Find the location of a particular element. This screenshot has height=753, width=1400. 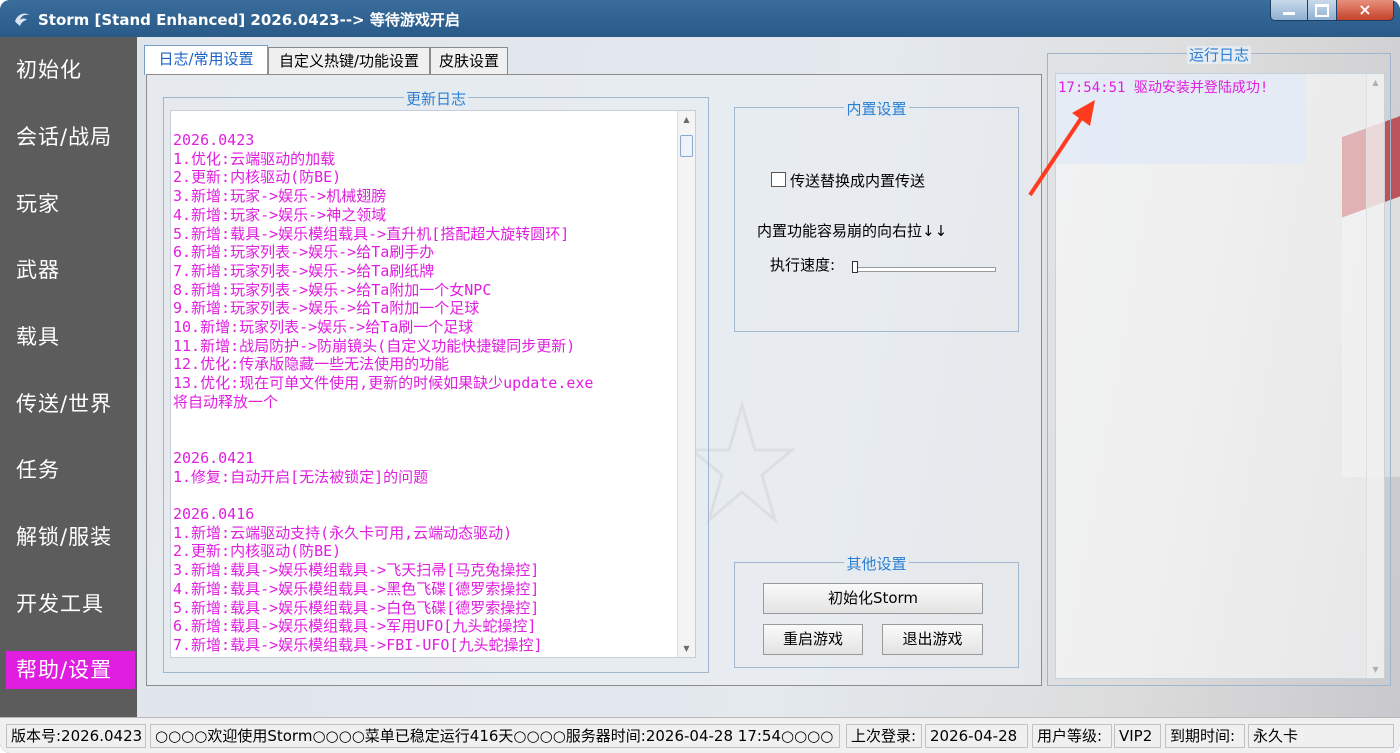

maximize-icon is located at coordinates (1322, 10).